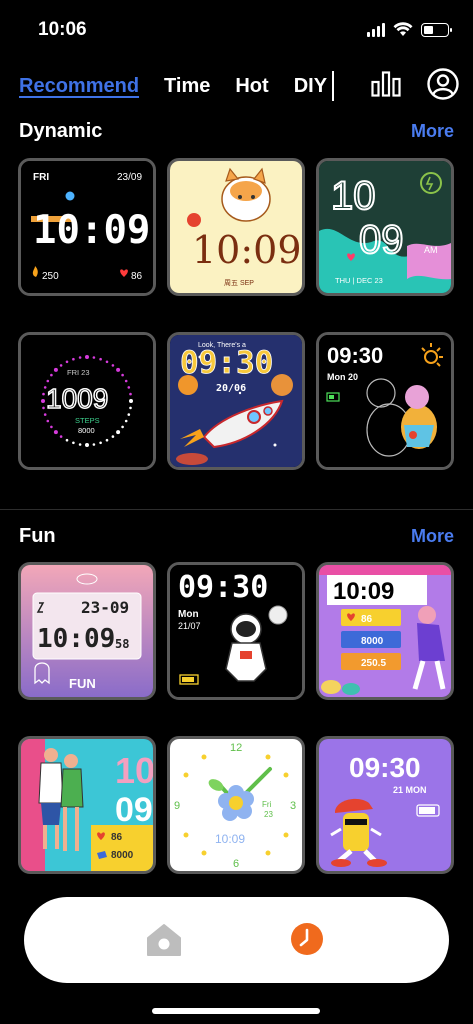 Image resolution: width=473 pixels, height=1024 pixels. I want to click on face-steps-label: STEPS, so click(87, 420).